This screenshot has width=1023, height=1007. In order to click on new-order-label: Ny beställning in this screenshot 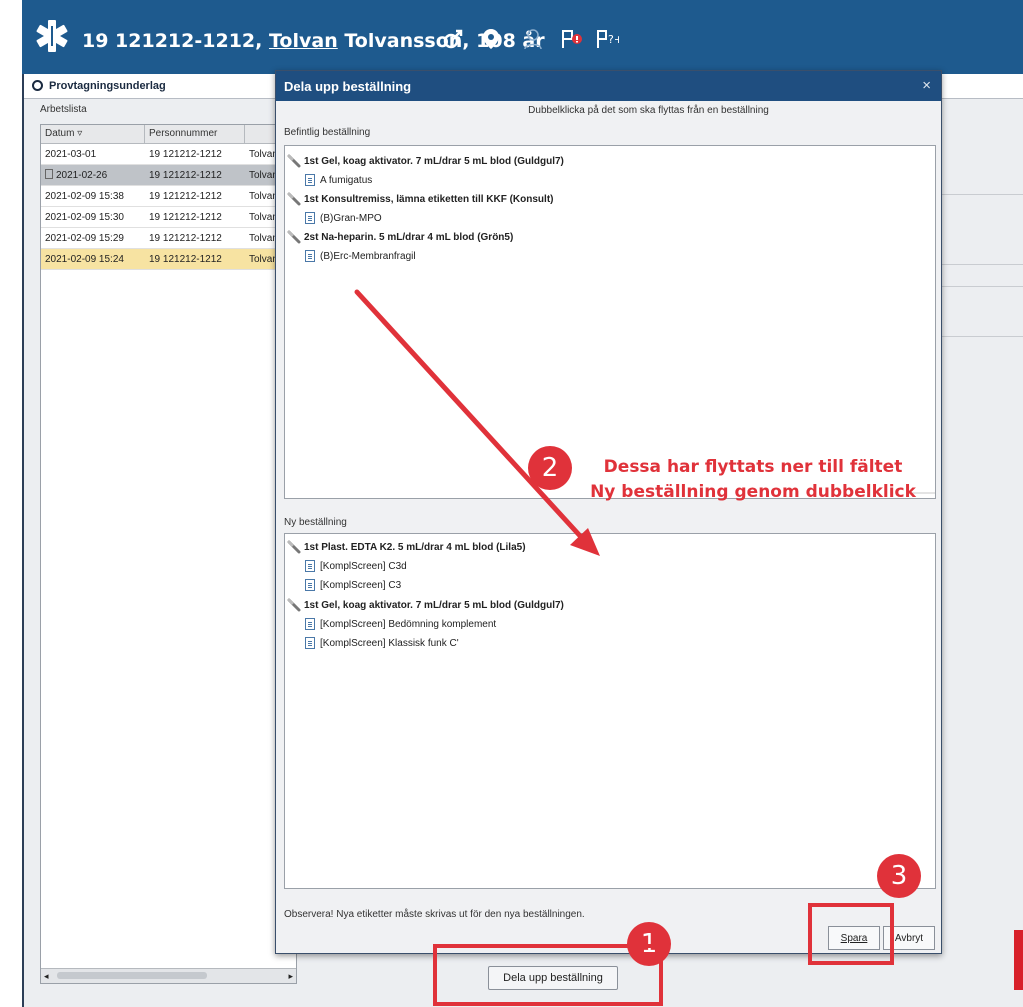, I will do `click(315, 522)`.